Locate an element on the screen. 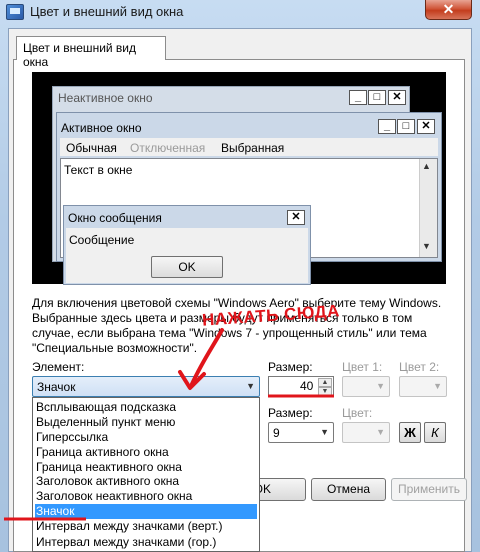 This screenshot has height=552, width=480. inactive-minimize-icon: _ is located at coordinates (358, 97).